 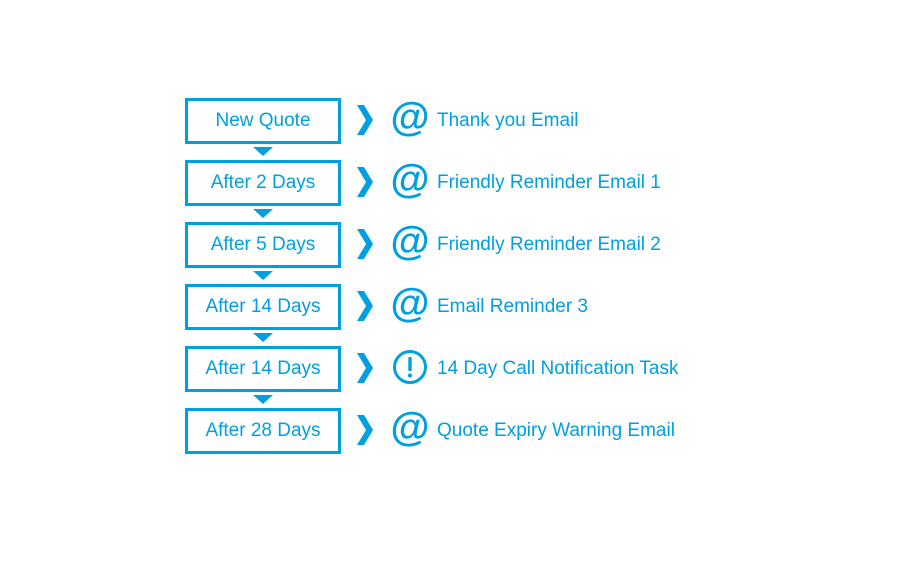 I want to click on workflow-step: After 5 Days @ Friendly Reminder Email 2, so click(x=465, y=249).